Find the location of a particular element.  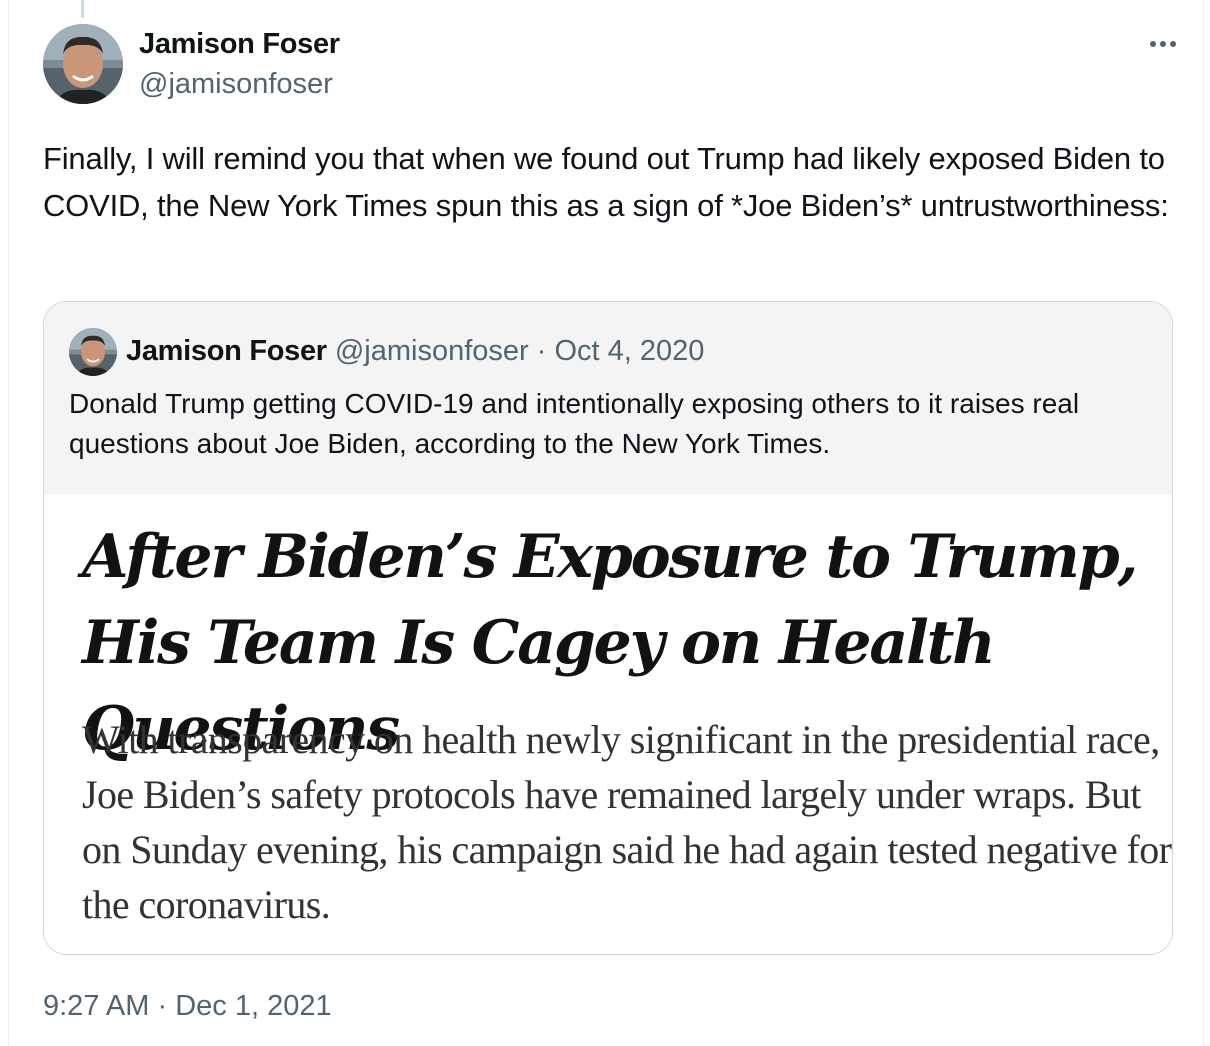

avatar-photo is located at coordinates (83, 64).